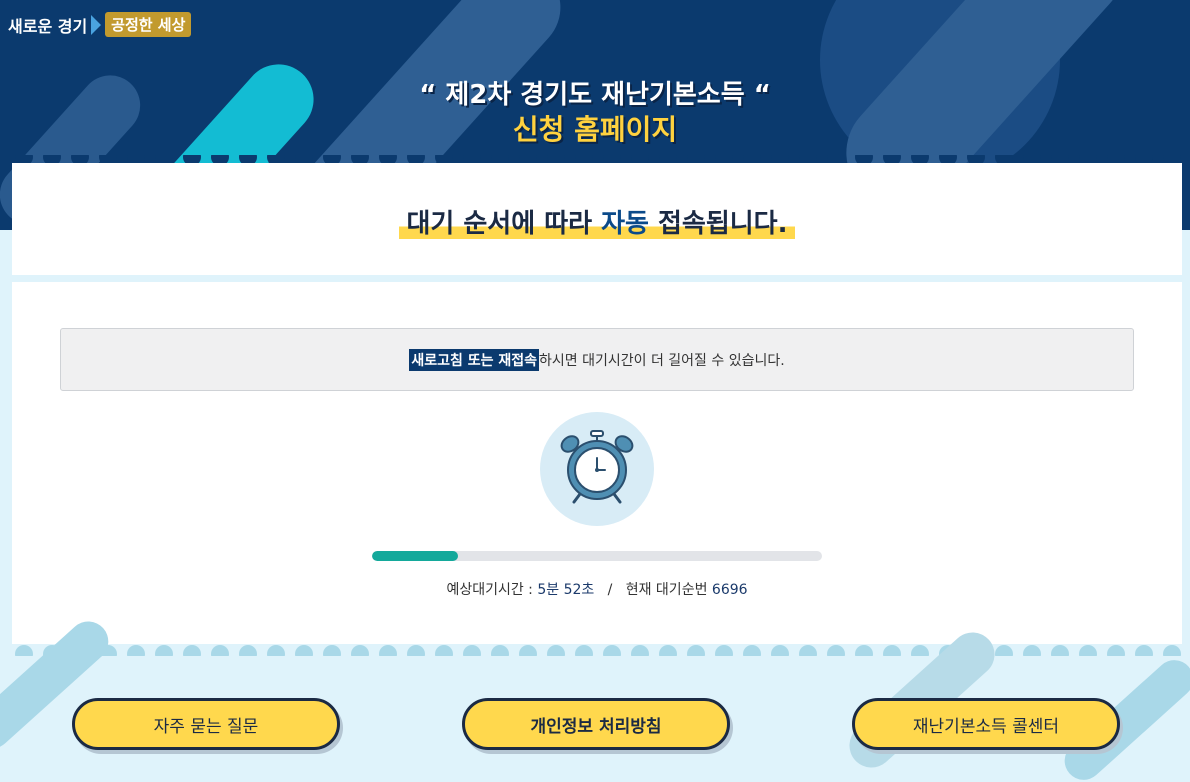 This screenshot has height=782, width=1190. Describe the element at coordinates (474, 359) in the screenshot. I see `notice-highlight: 새로고침 또는 재접속` at that location.